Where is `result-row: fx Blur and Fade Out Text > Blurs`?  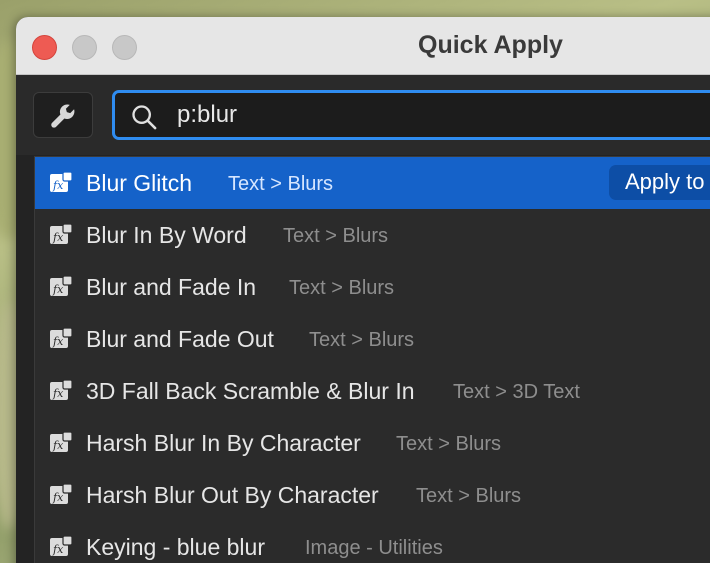
result-row: fx Blur and Fade Out Text > Blurs is located at coordinates (372, 339).